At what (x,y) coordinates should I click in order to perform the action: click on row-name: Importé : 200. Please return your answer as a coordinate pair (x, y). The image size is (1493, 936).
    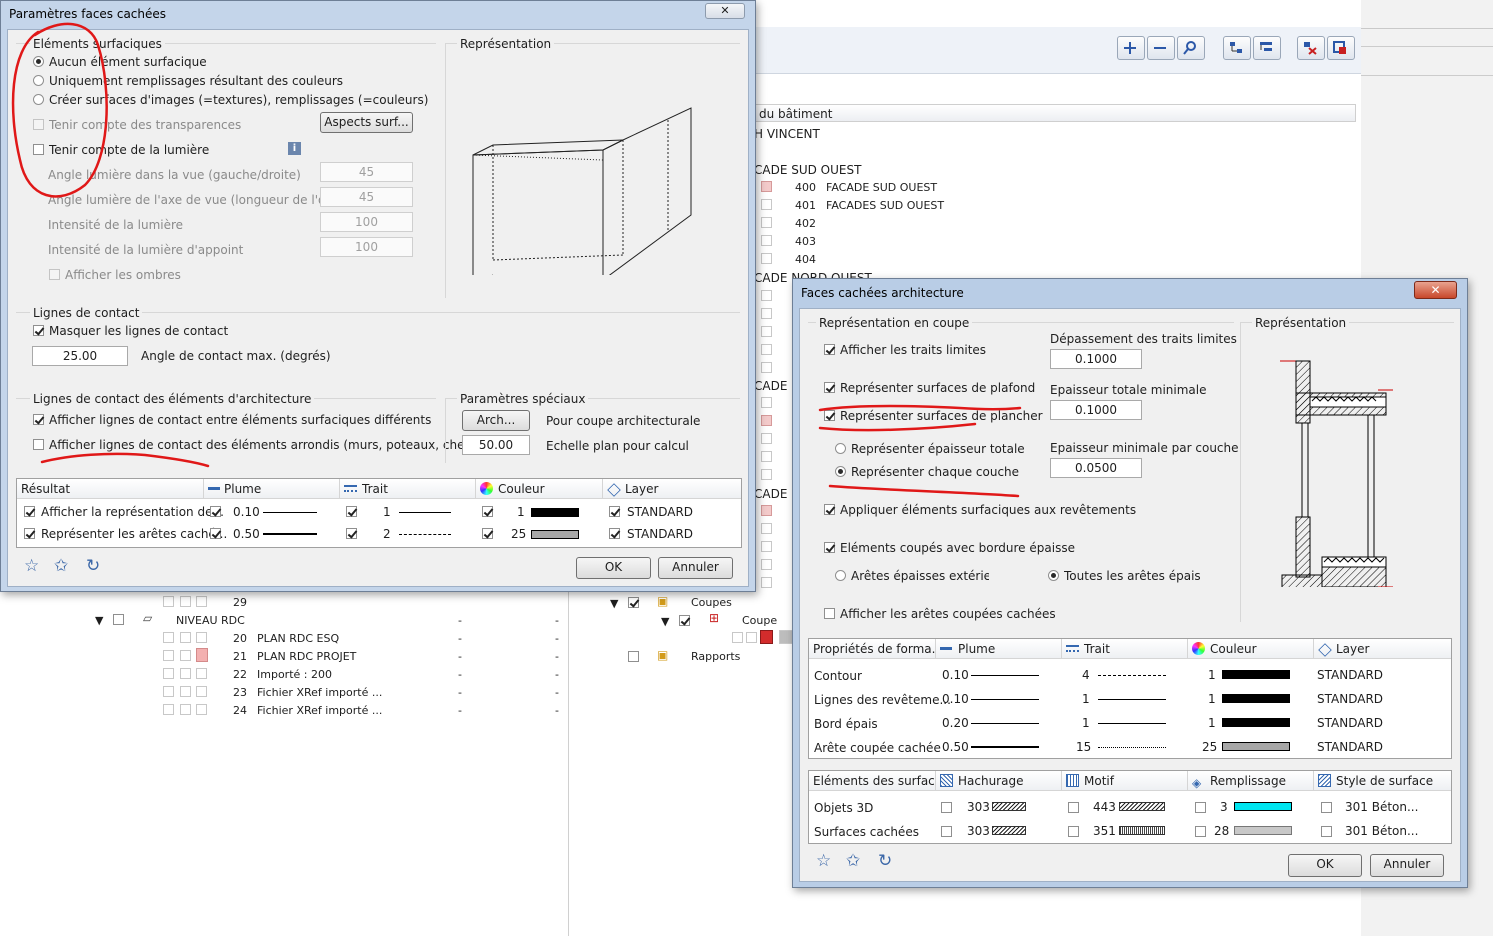
    Looking at the image, I should click on (294, 675).